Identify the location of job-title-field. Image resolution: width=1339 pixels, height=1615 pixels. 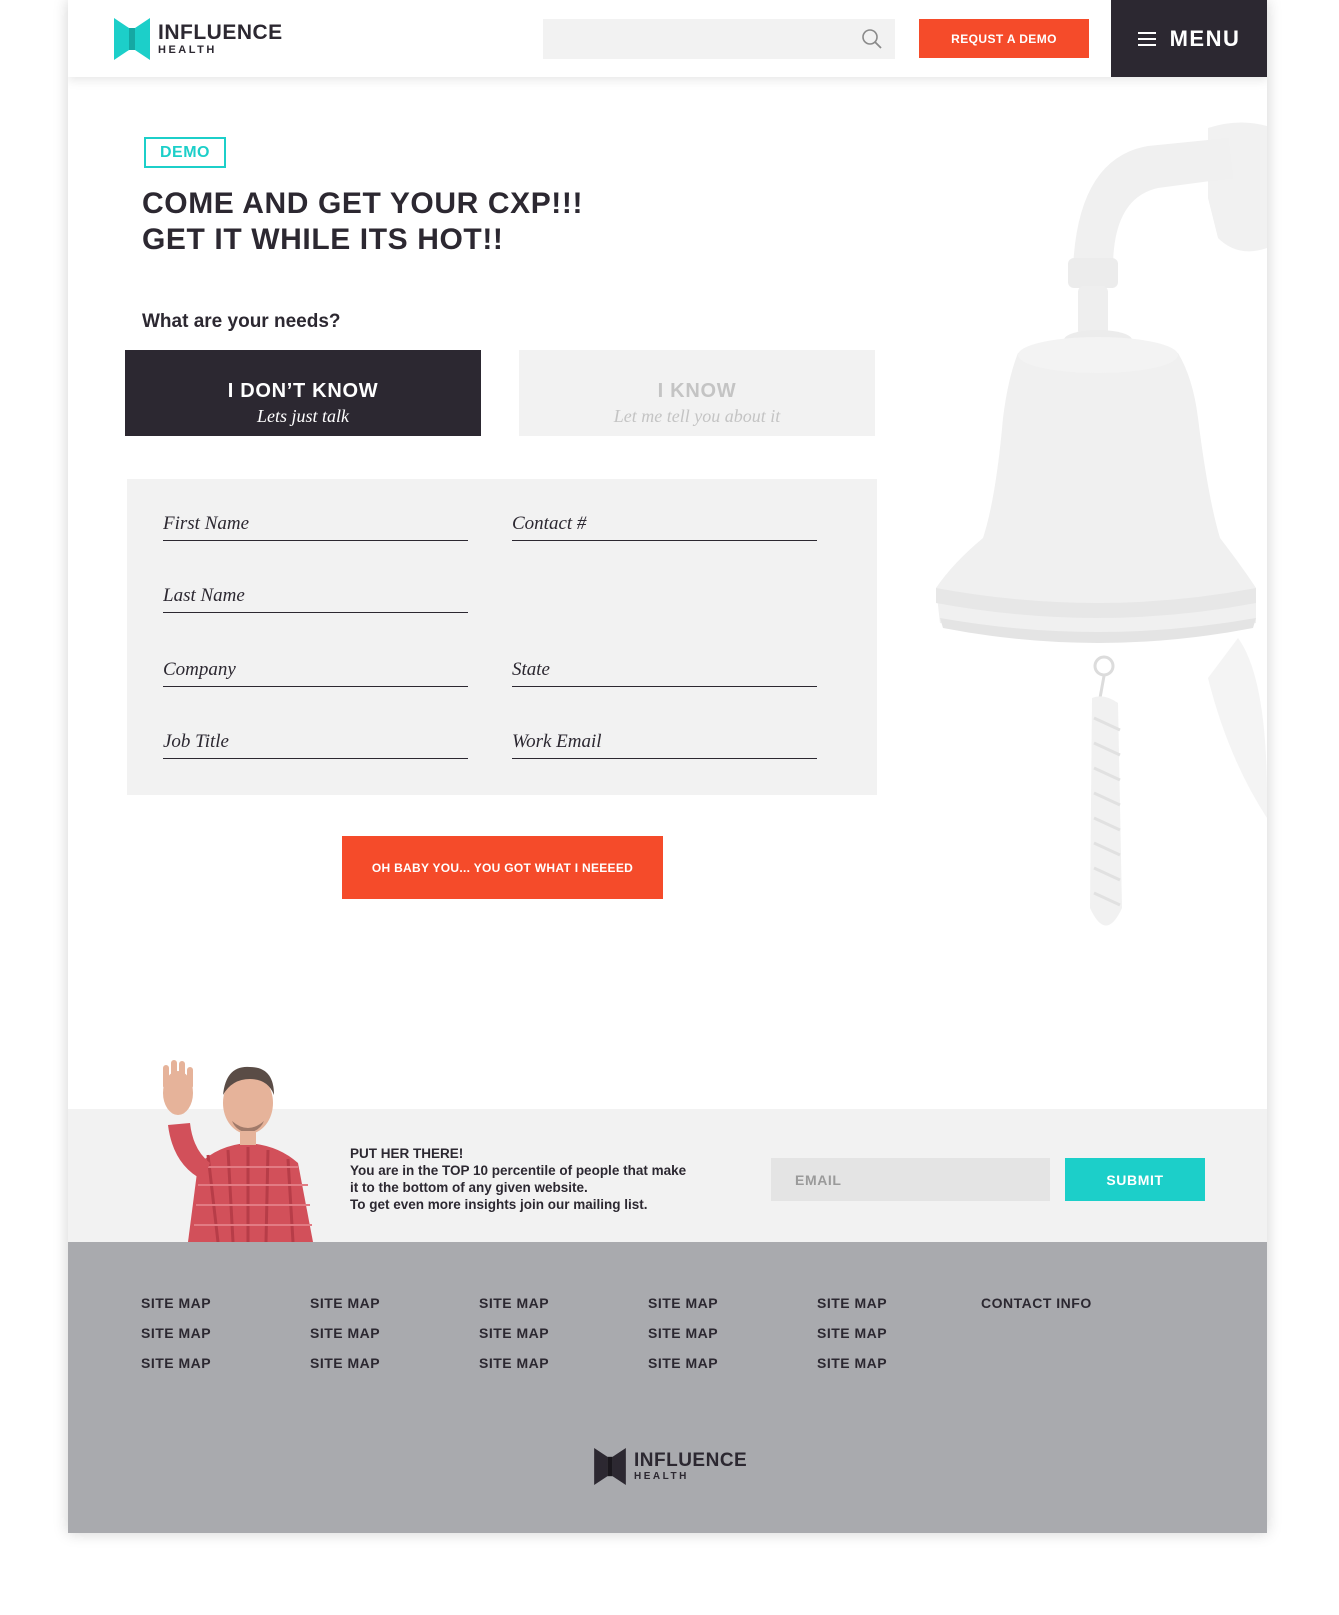
(315, 742).